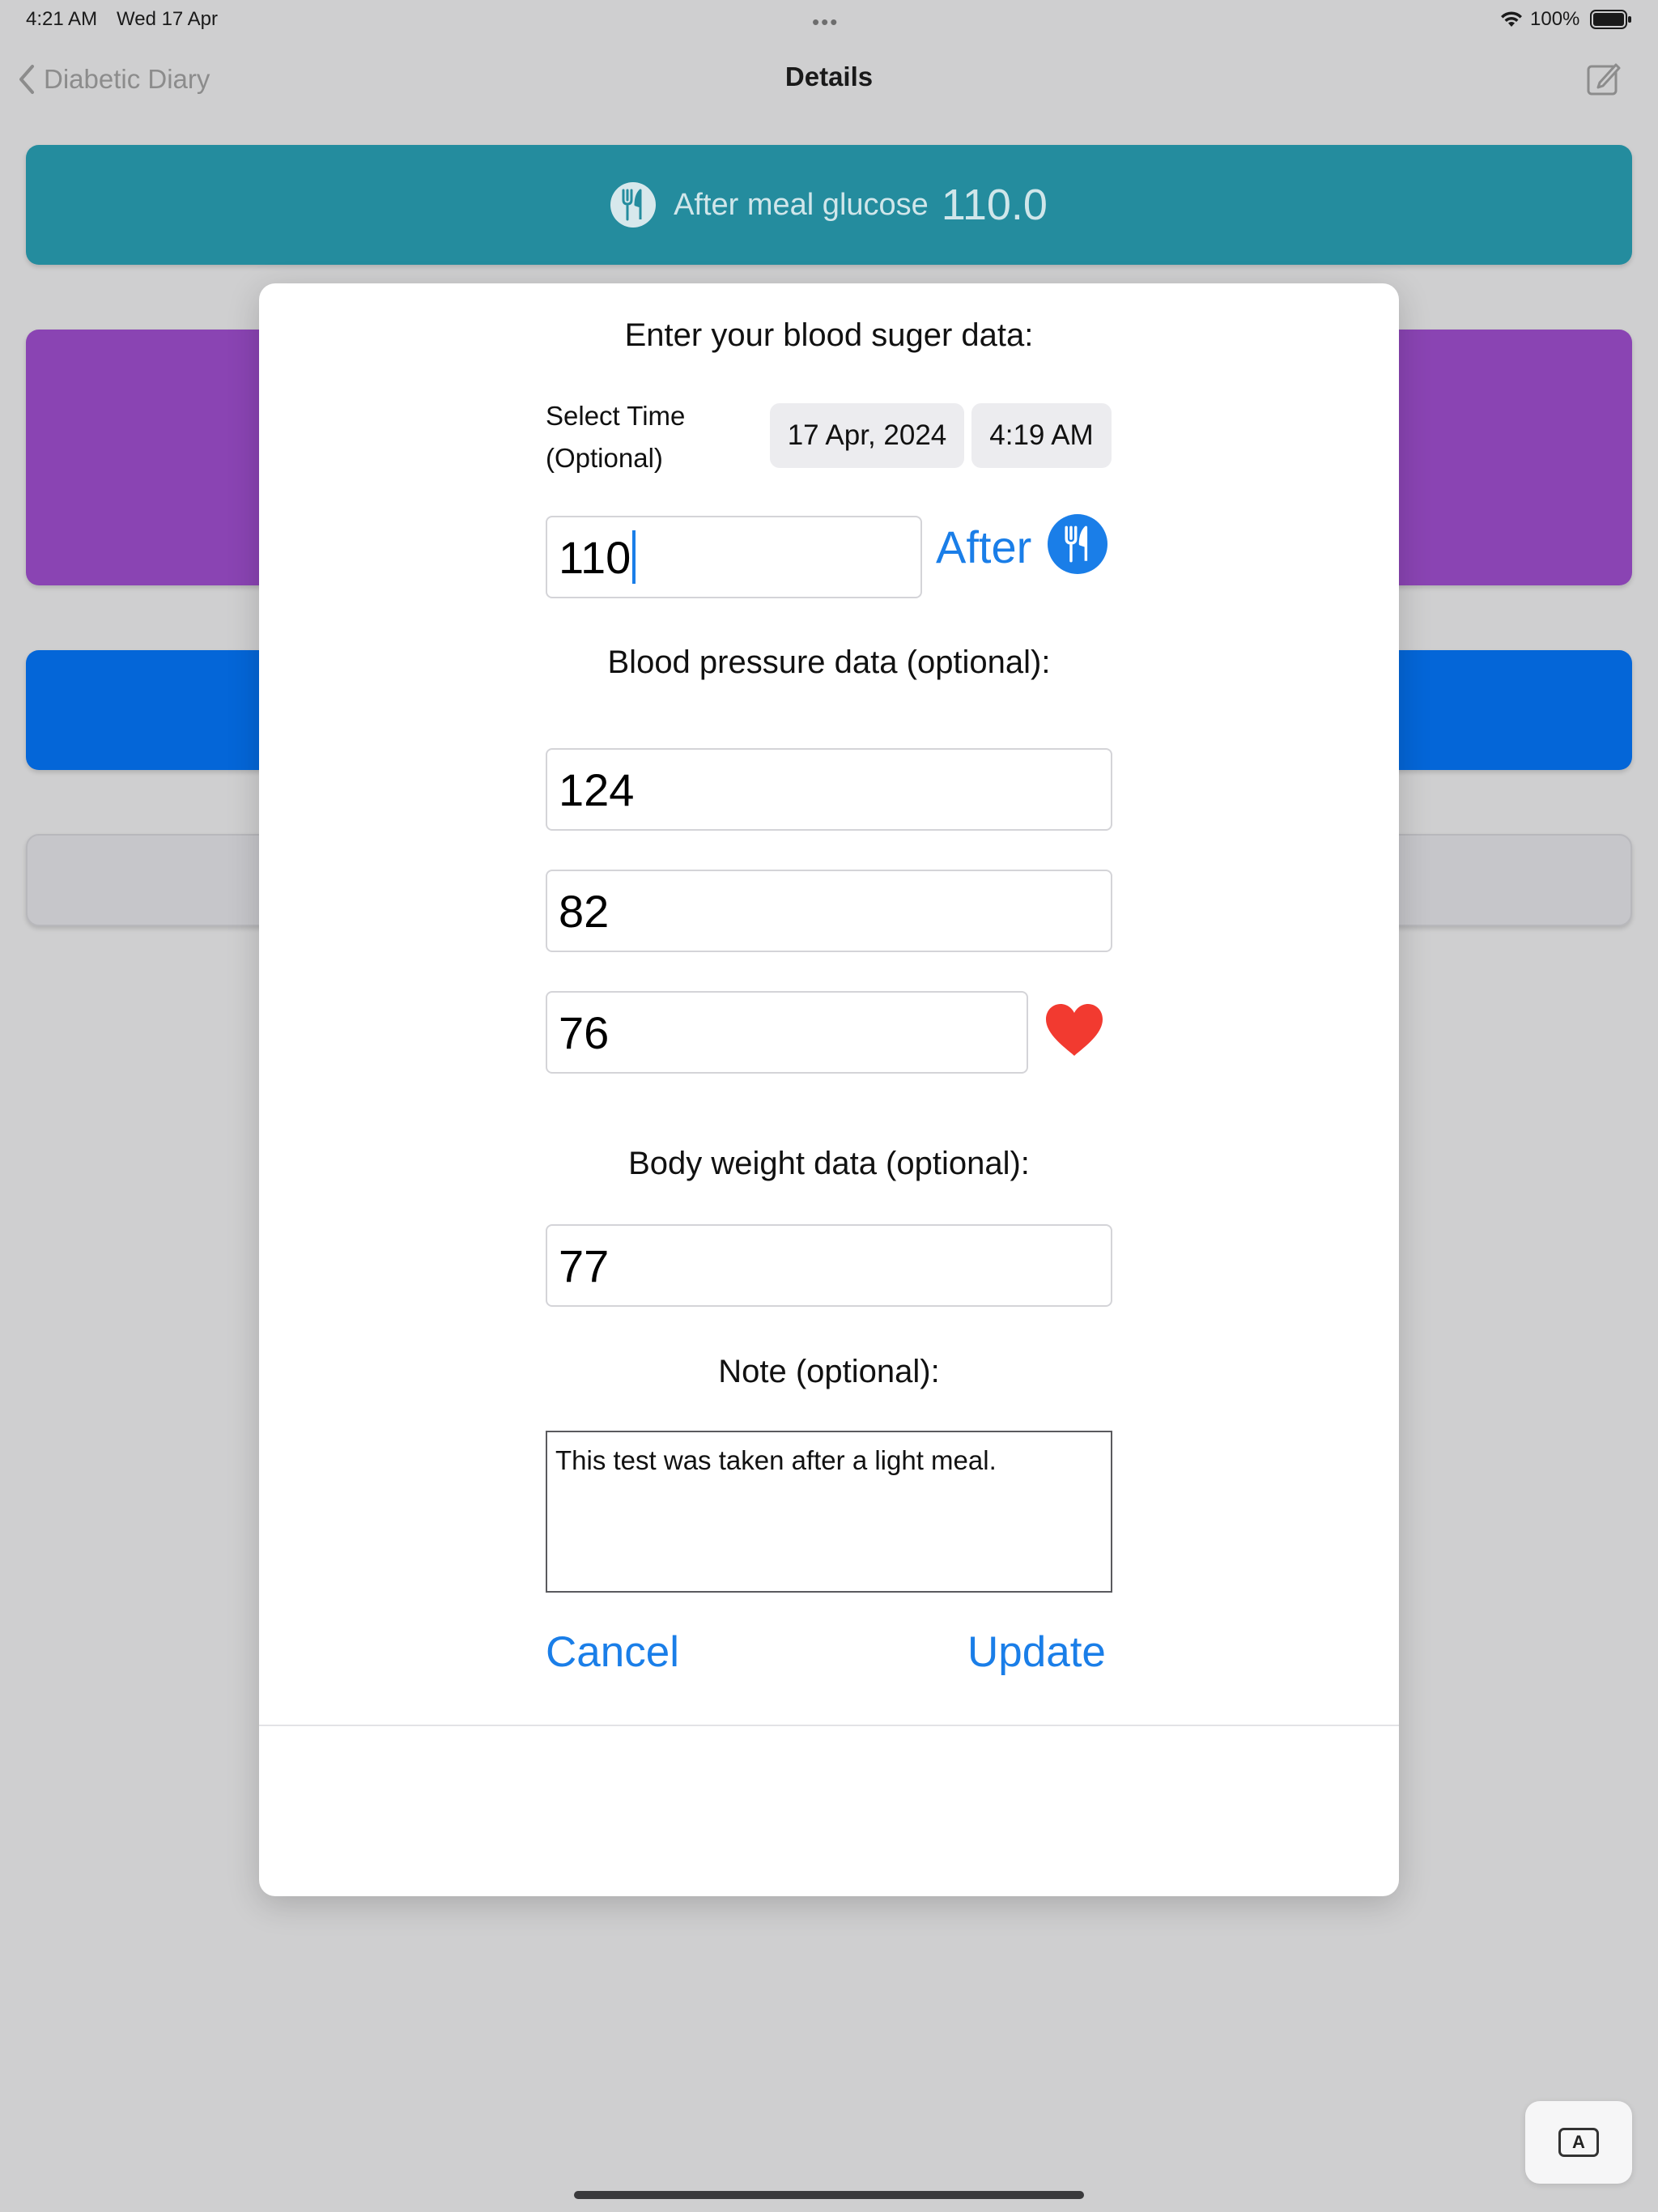 The image size is (1658, 2212). I want to click on modal-divider, so click(829, 1726).